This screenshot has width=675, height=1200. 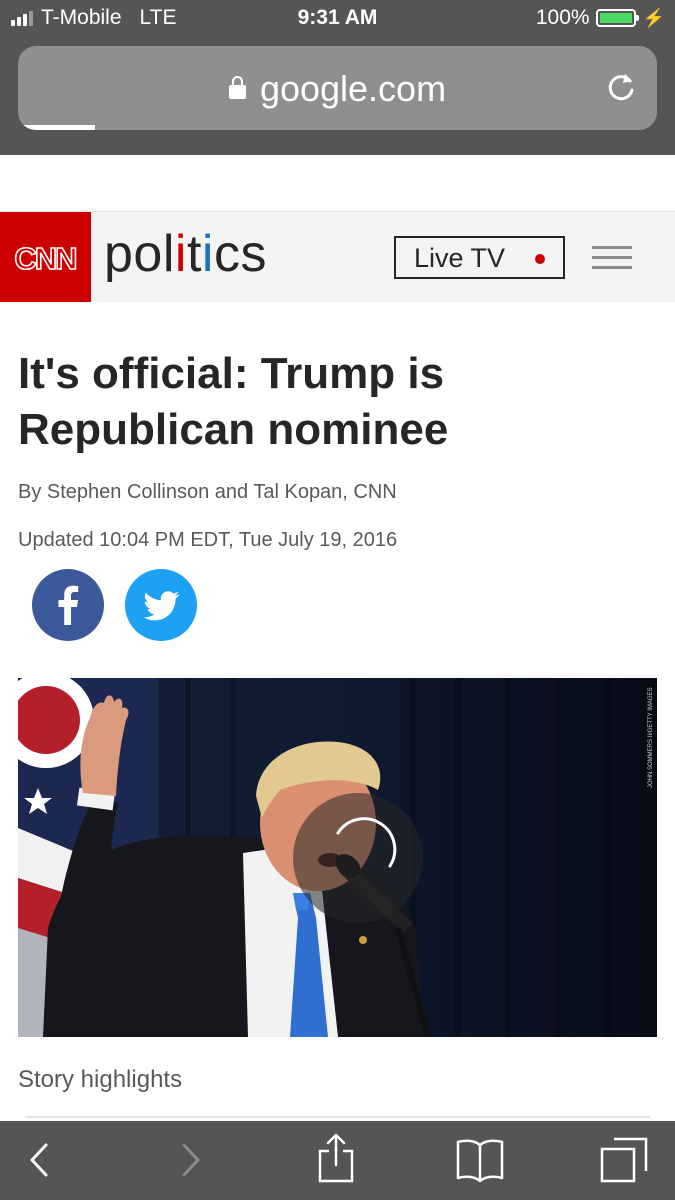 What do you see at coordinates (208, 540) in the screenshot?
I see `article-updated-time: Updated 10:04 PM EDT, Tue July 19, 2016` at bounding box center [208, 540].